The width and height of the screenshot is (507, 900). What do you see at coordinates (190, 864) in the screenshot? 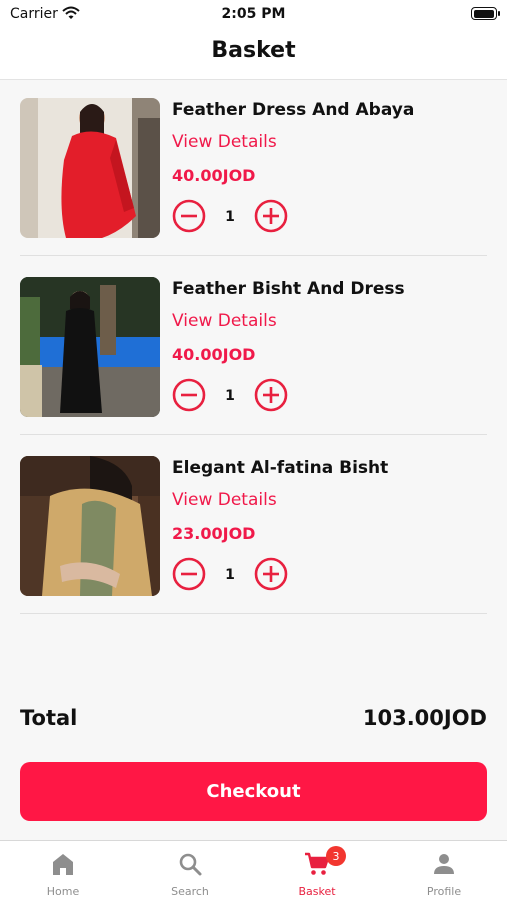
I see `search-icon` at bounding box center [190, 864].